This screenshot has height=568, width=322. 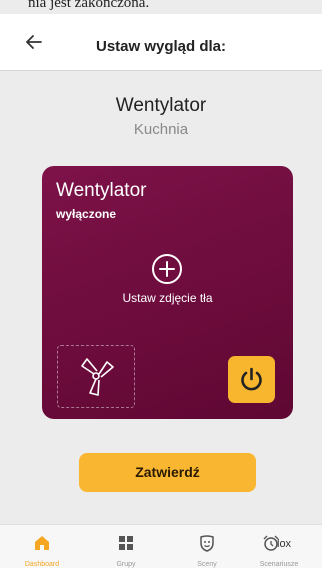 What do you see at coordinates (161, 129) in the screenshot?
I see `room-name: Kuchnia` at bounding box center [161, 129].